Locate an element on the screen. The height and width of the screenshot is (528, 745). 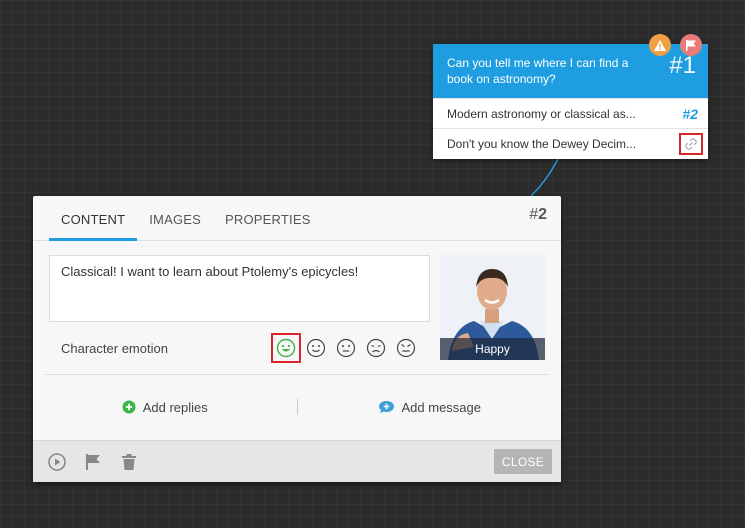
happy-face-icon is located at coordinates (286, 348).